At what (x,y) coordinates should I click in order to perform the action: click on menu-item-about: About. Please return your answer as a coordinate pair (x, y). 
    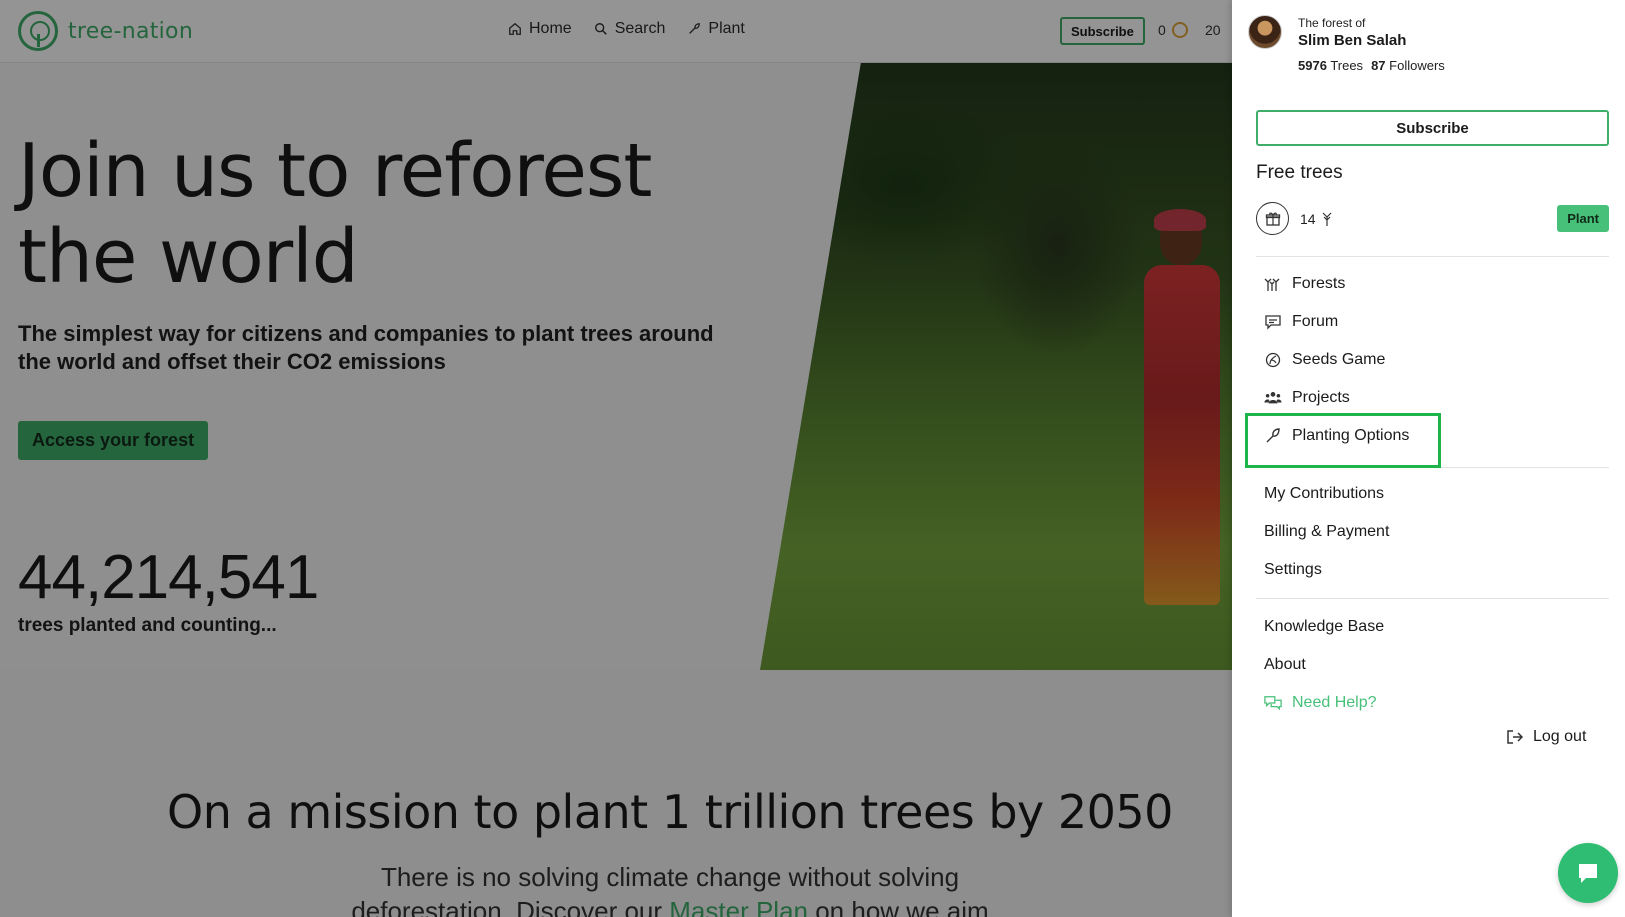
    Looking at the image, I should click on (1324, 665).